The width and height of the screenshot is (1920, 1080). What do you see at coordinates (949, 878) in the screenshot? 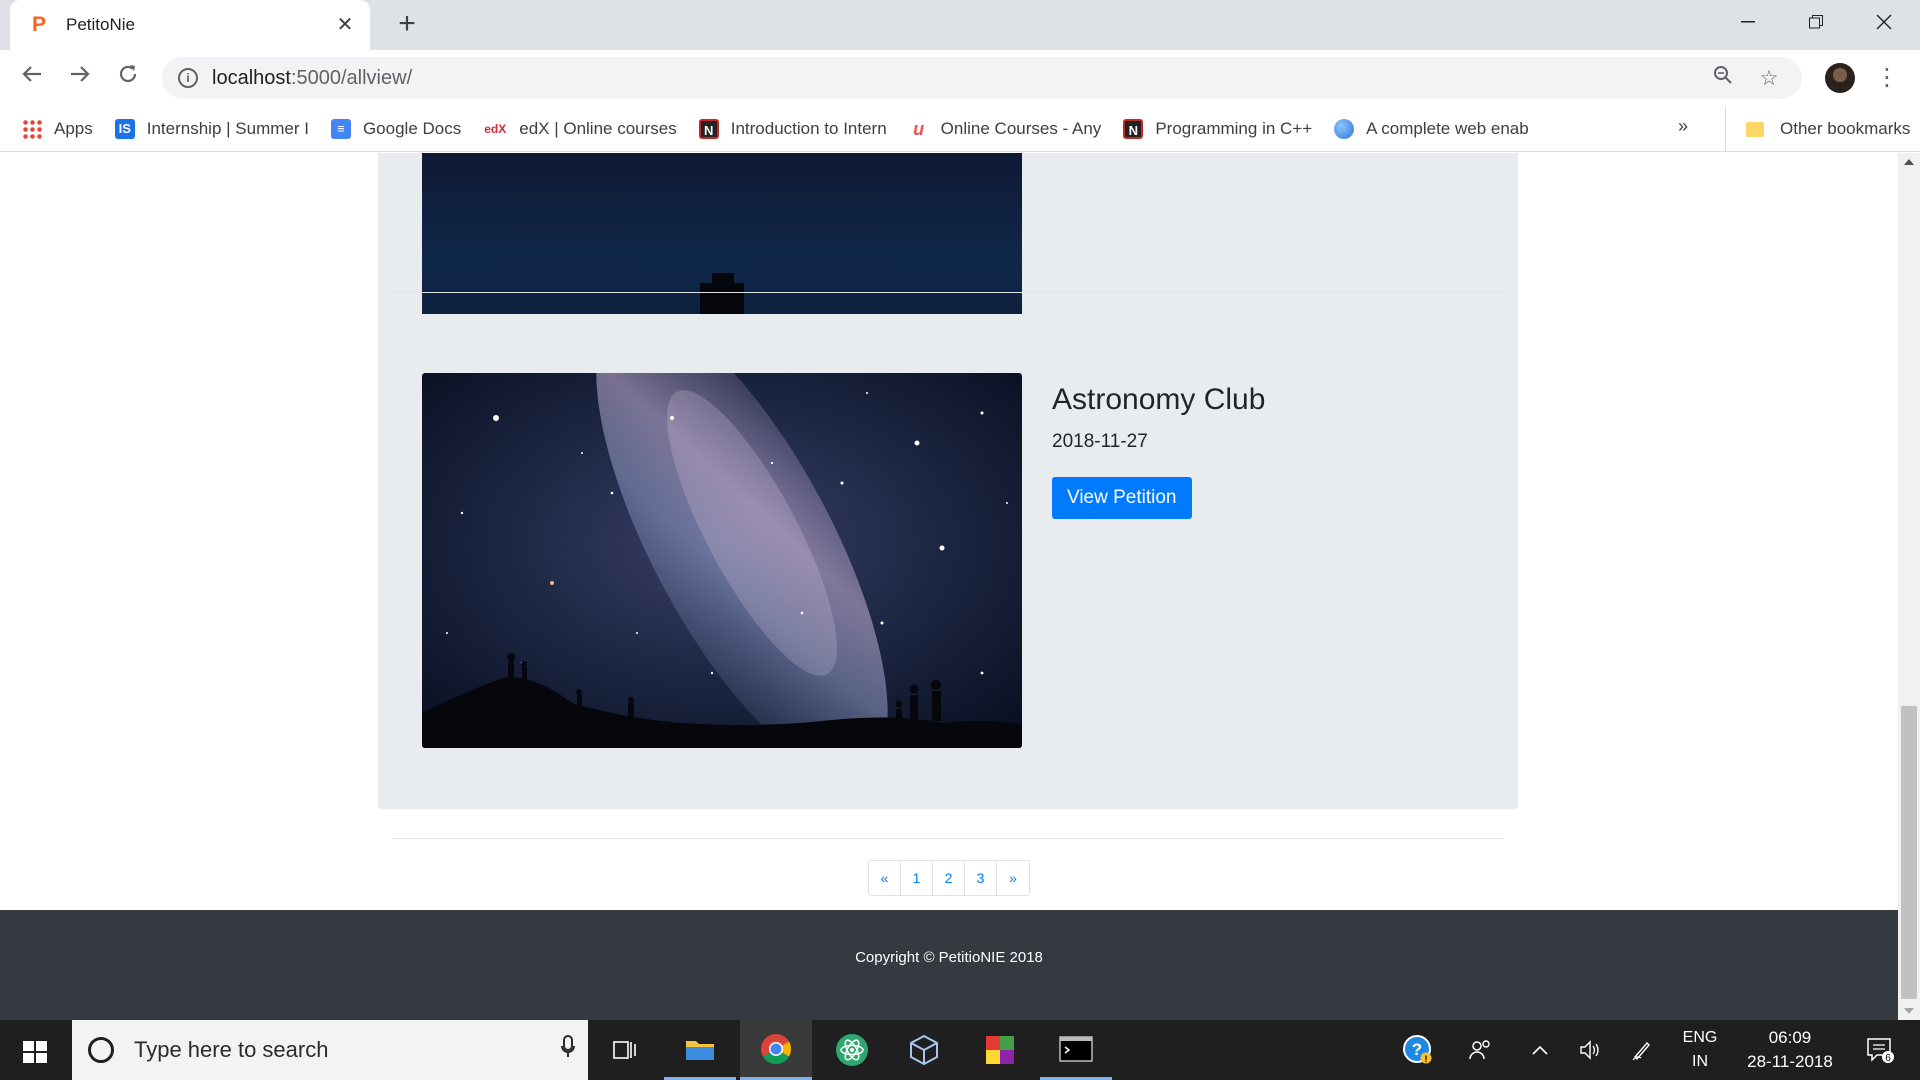
I see `page-2: 2` at bounding box center [949, 878].